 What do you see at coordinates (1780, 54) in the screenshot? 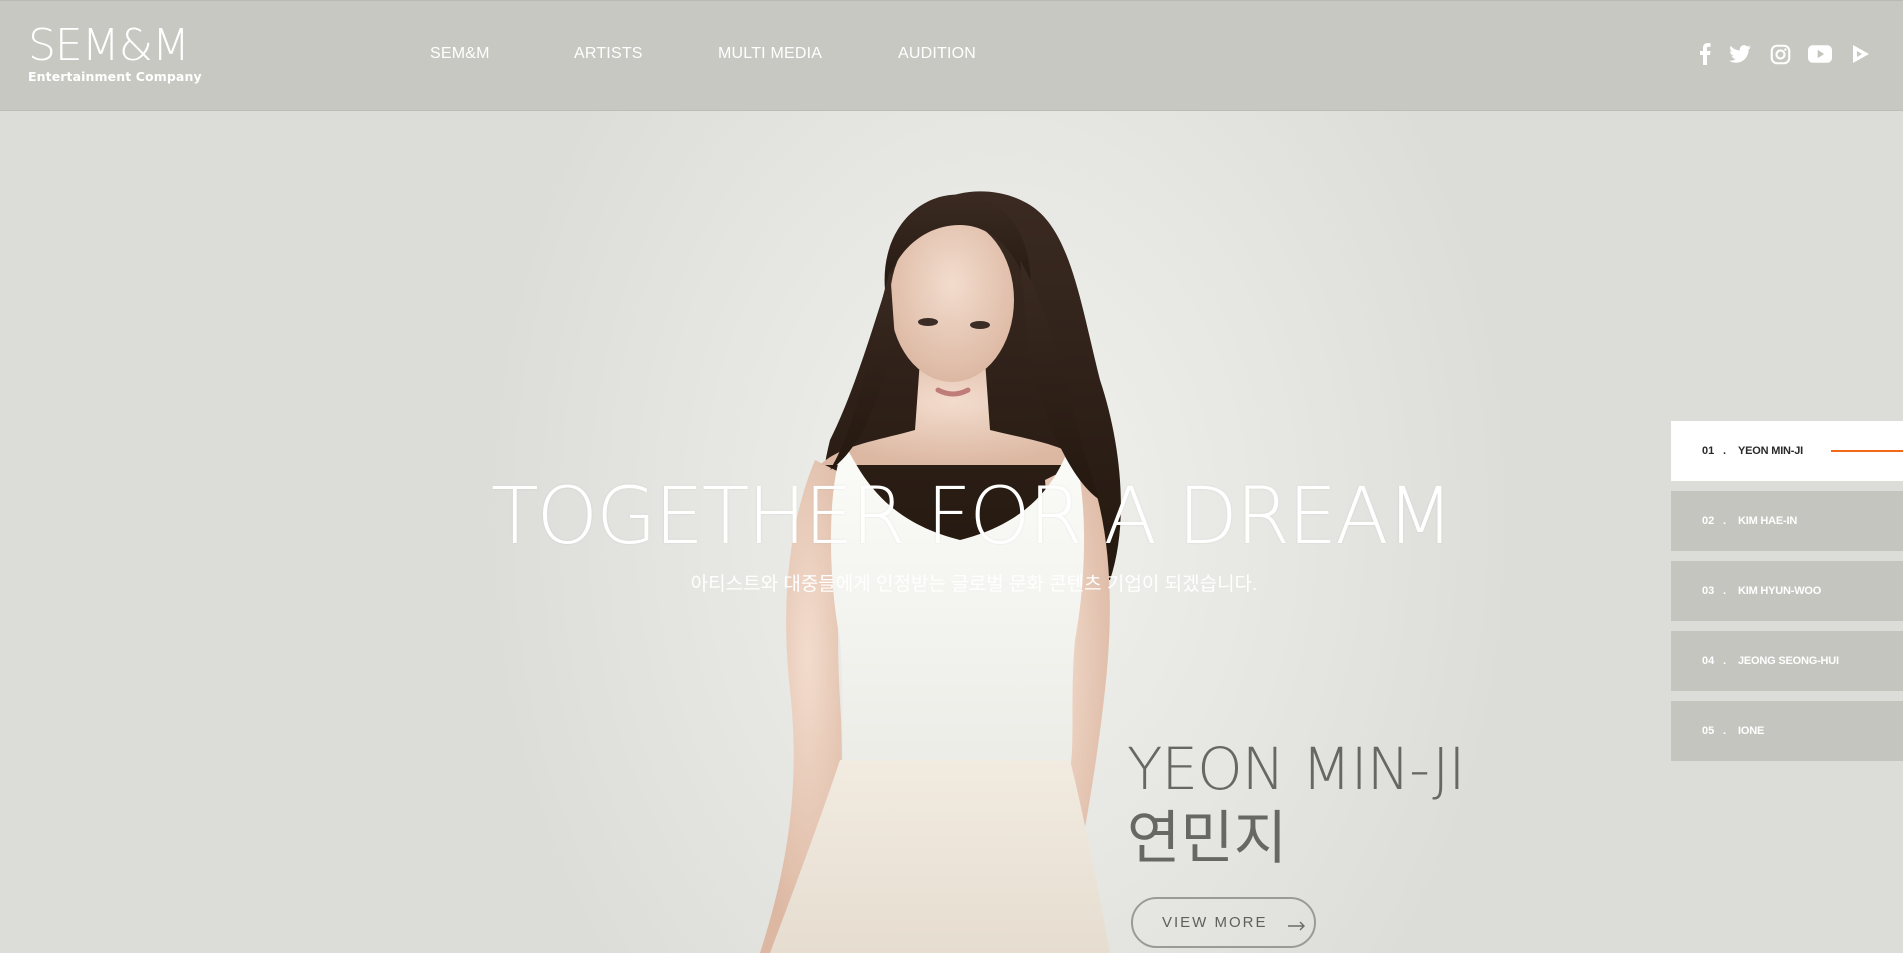
I see `instagram-icon` at bounding box center [1780, 54].